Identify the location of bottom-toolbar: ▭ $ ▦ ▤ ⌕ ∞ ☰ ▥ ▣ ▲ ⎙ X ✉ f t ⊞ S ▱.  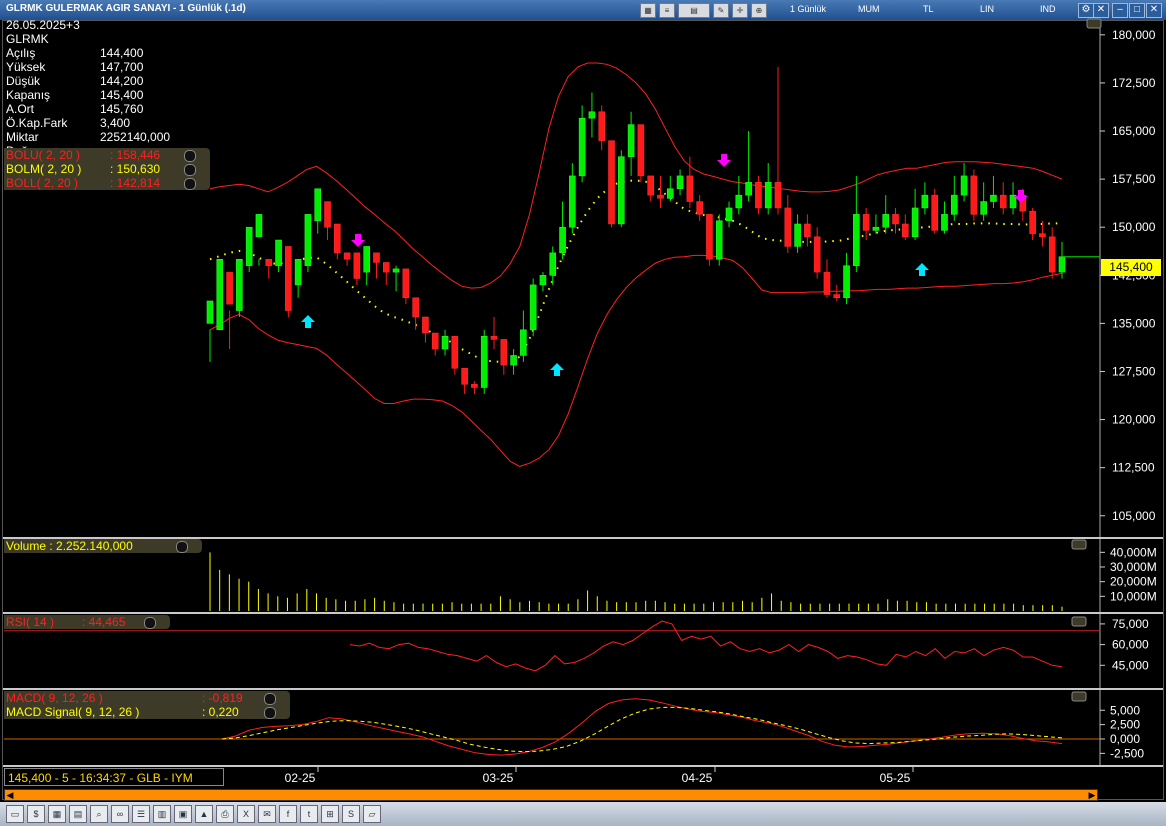
(583, 814).